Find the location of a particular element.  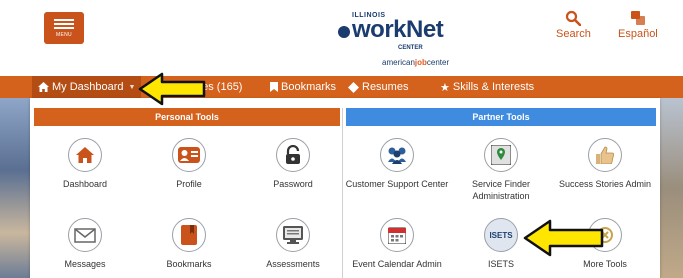

tool-password: Password is located at coordinates (293, 164).